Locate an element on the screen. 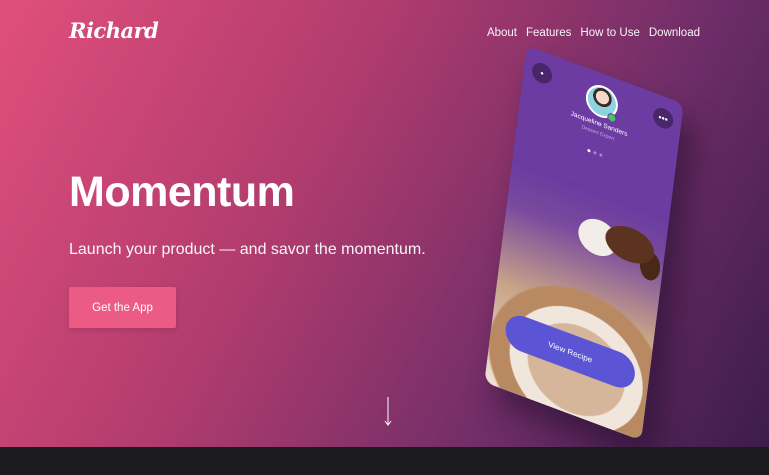 This screenshot has width=769, height=475. hero-title: Momentum is located at coordinates (182, 192).